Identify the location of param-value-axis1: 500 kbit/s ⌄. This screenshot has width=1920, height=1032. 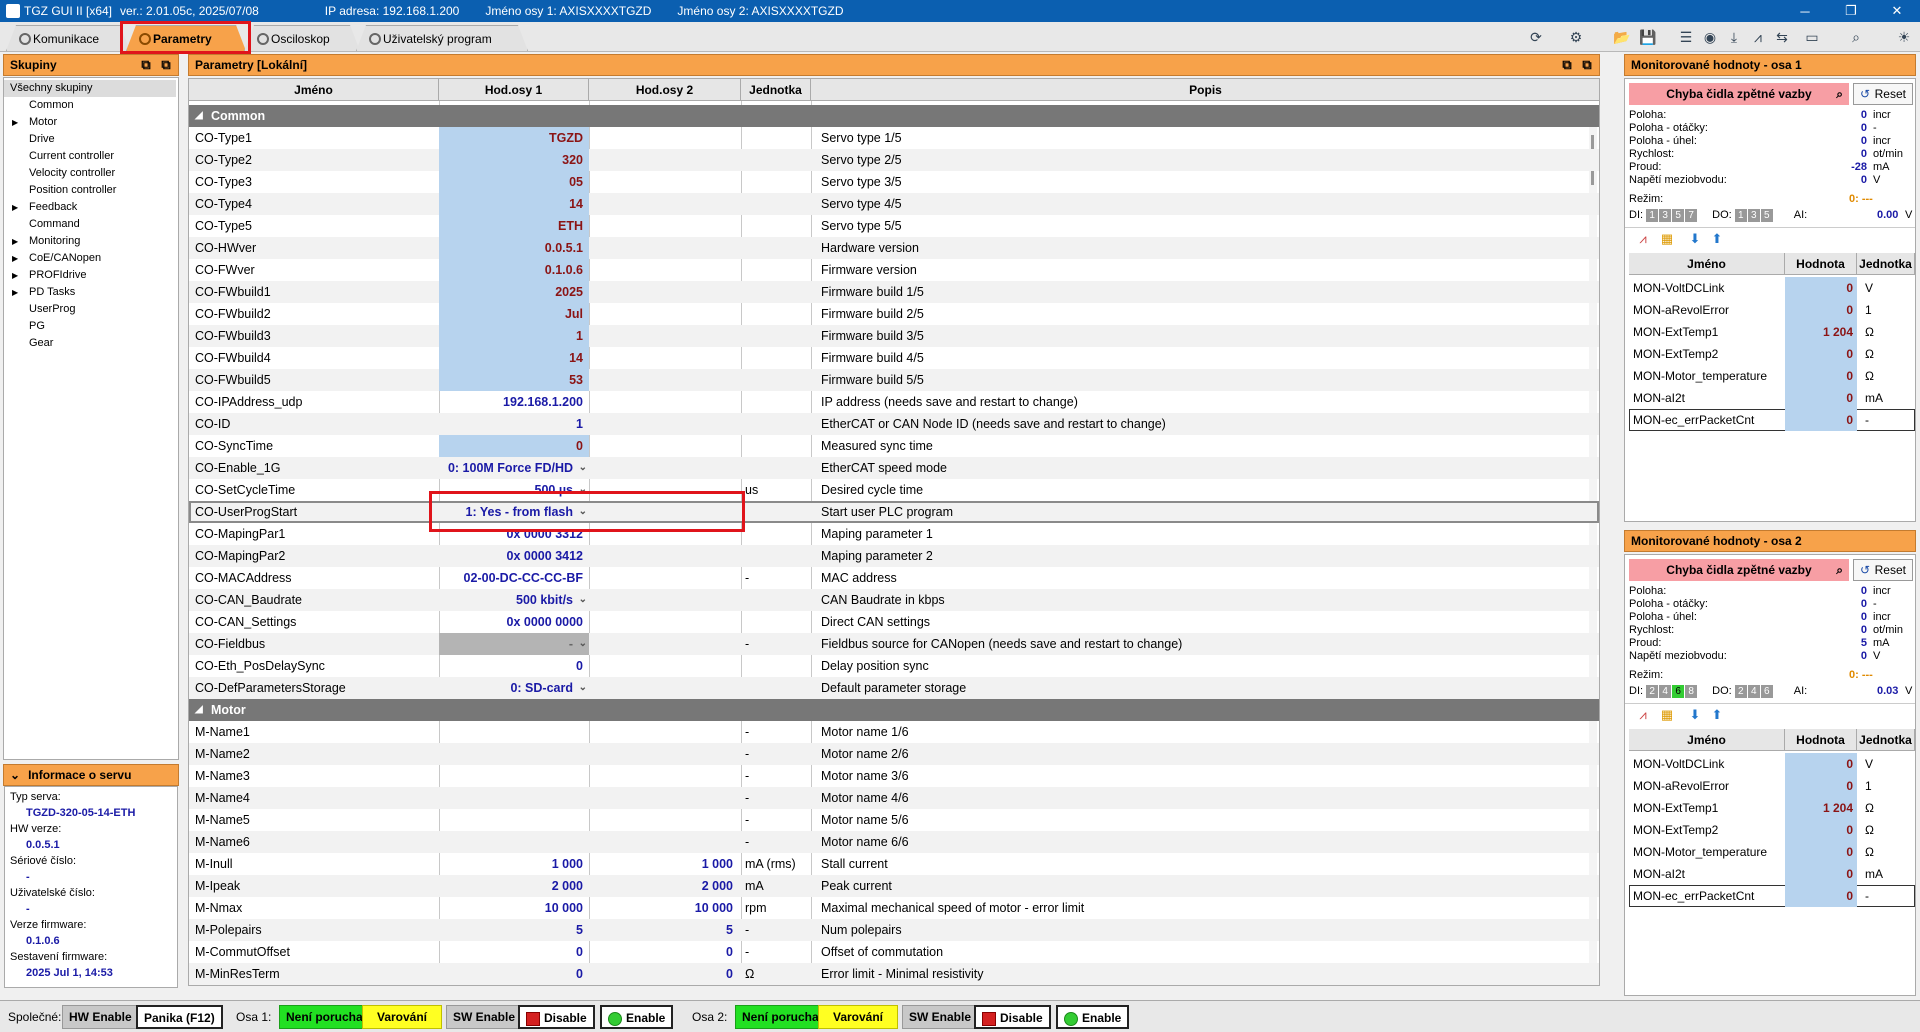
(514, 600).